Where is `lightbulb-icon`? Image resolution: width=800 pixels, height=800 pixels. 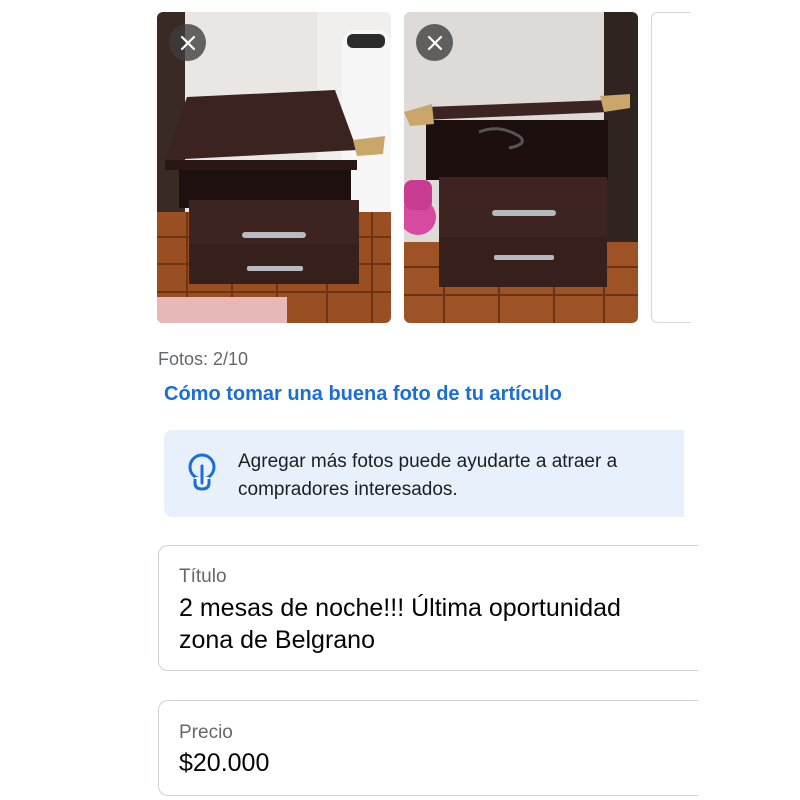
lightbulb-icon is located at coordinates (202, 472).